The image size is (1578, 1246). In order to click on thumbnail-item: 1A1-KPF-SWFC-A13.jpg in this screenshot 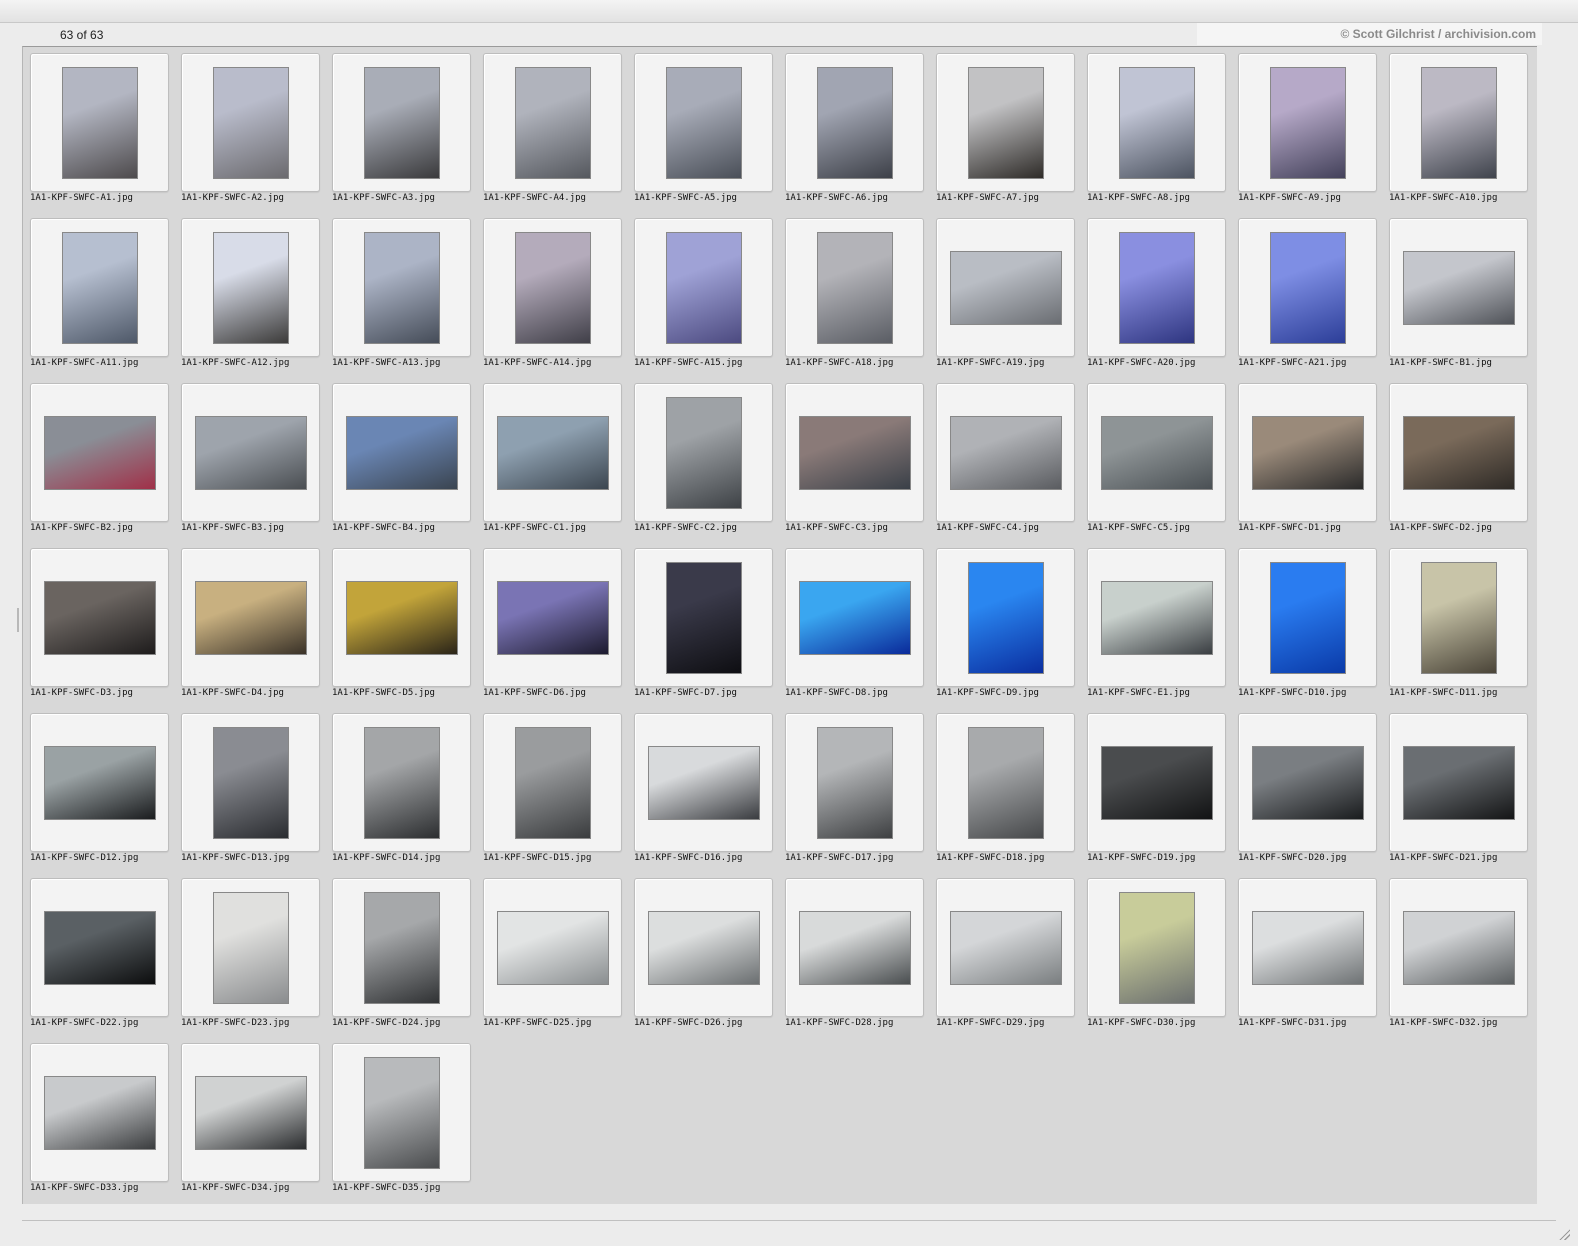, I will do `click(401, 298)`.